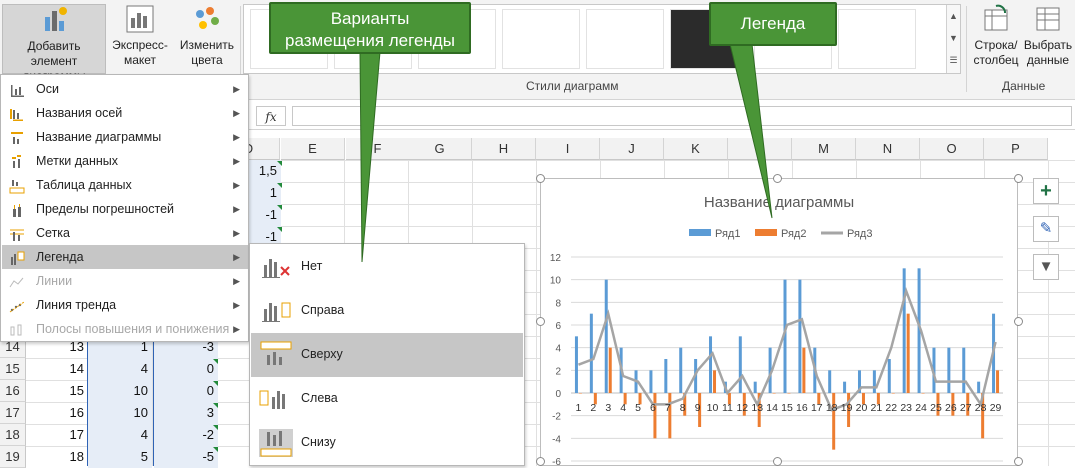 This screenshot has height=468, width=1075. Describe the element at coordinates (751, 131) in the screenshot. I see `callout-arrow-legend` at that location.